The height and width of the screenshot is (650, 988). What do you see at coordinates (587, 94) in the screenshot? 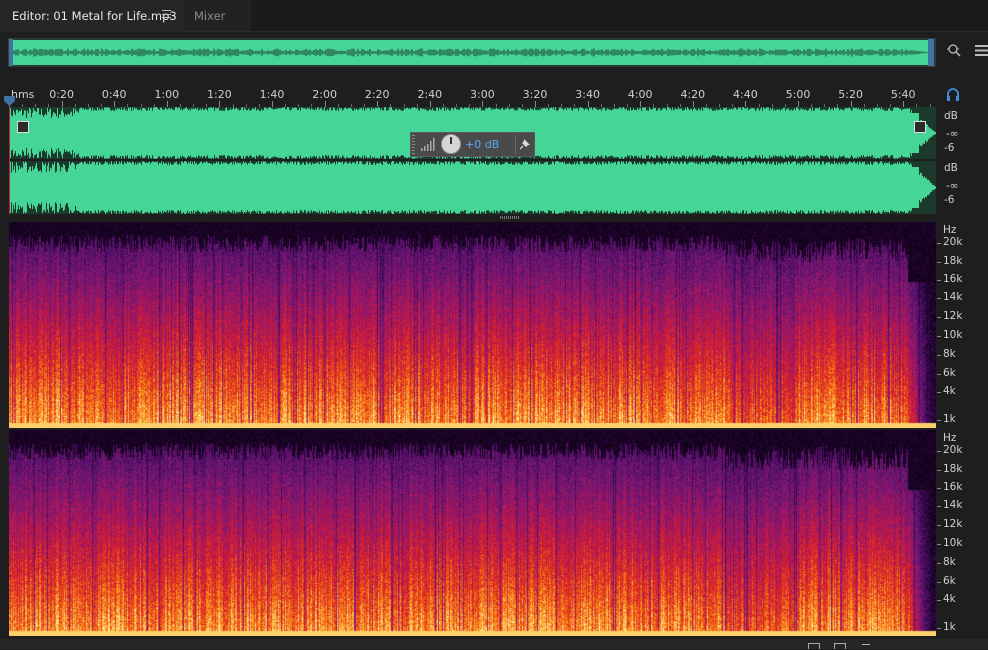
I see `ruler-tick-label: 3:40` at bounding box center [587, 94].